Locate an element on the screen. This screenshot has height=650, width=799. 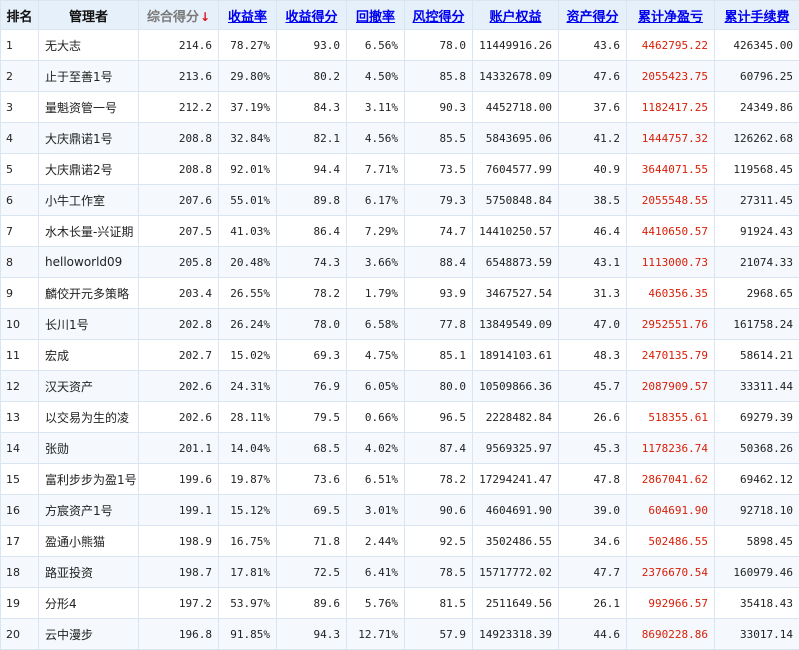
cell-net-pnl: 518355.61 is located at coordinates (671, 417).